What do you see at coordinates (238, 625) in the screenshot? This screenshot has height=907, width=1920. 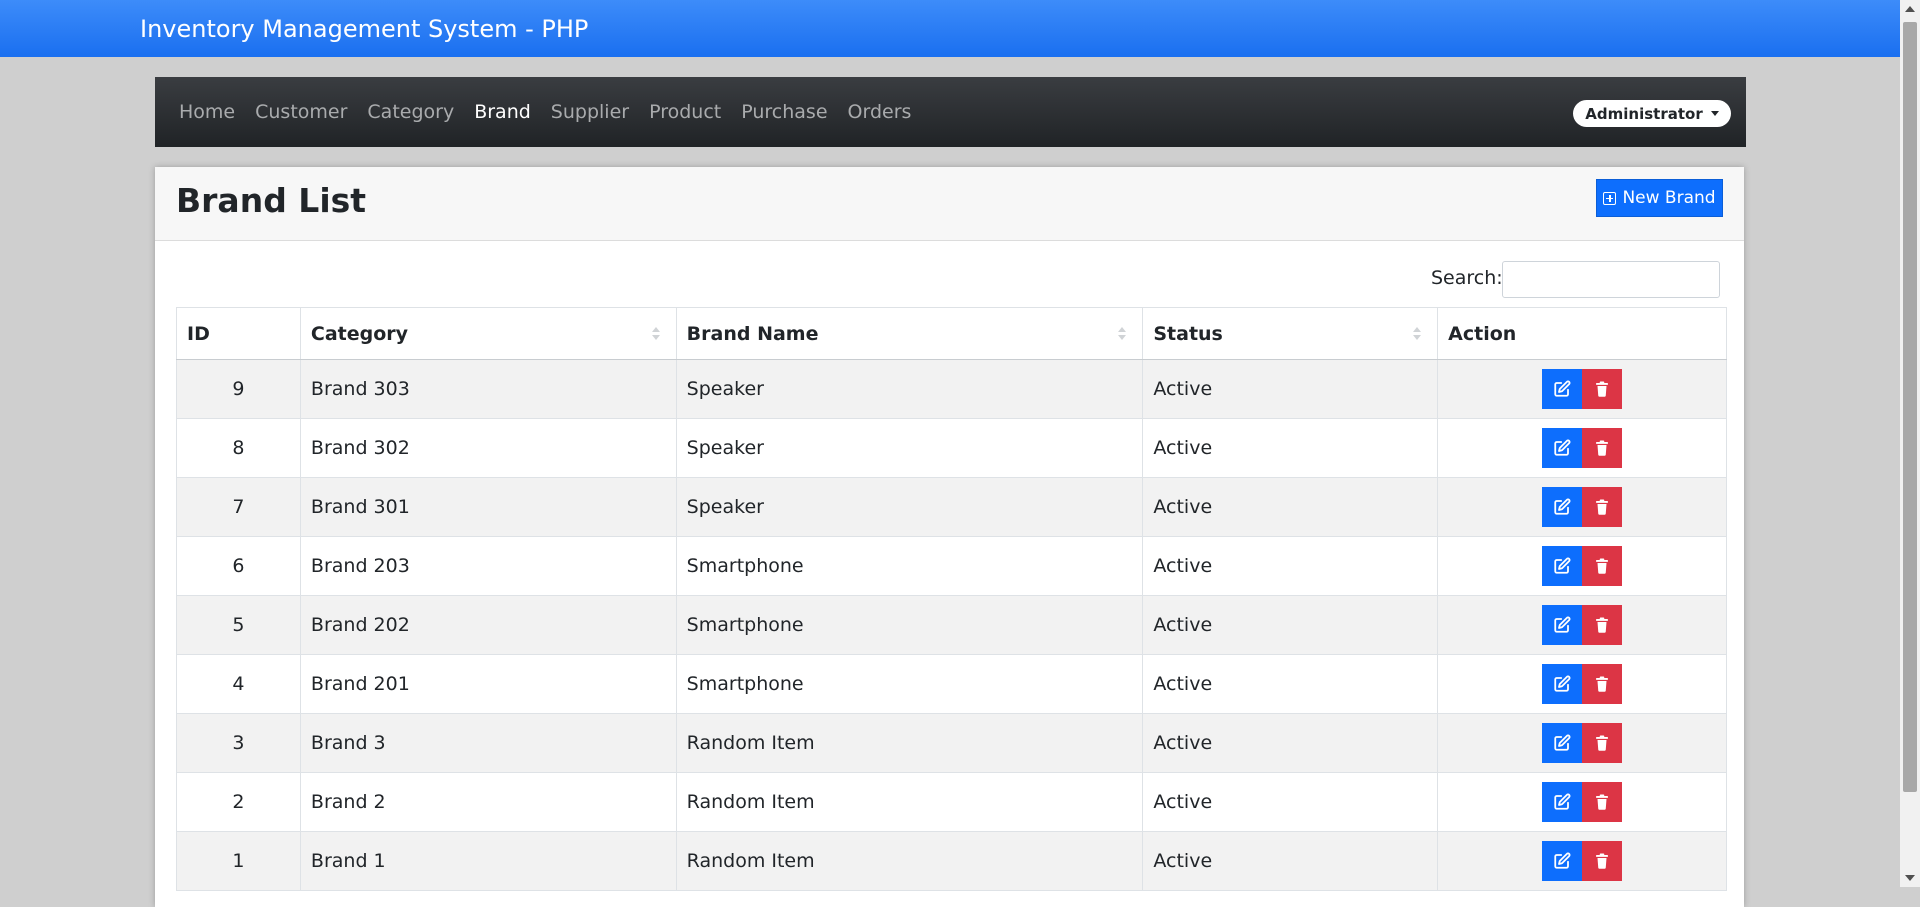 I see `cell-id: 5` at bounding box center [238, 625].